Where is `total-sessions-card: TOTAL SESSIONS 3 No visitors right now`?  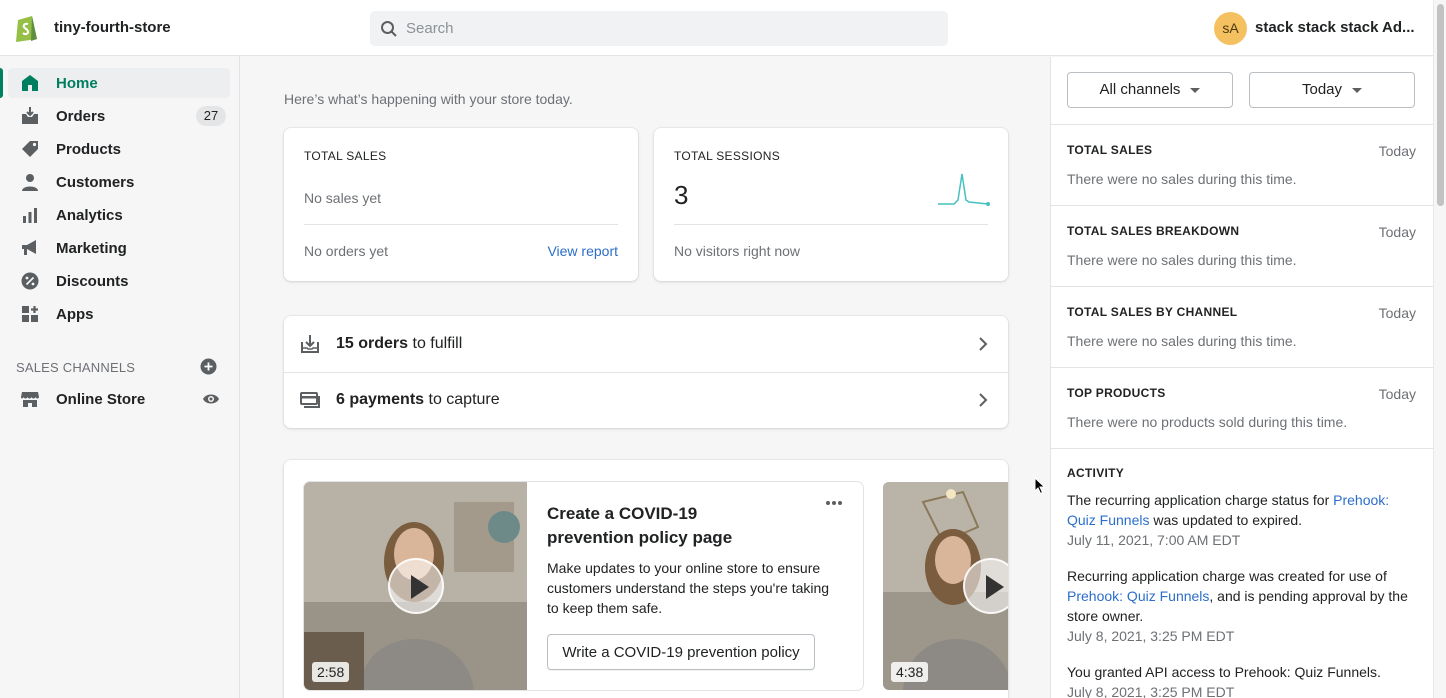 total-sessions-card: TOTAL SESSIONS 3 No visitors right now is located at coordinates (831, 204).